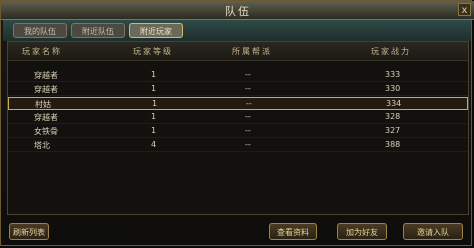 The image size is (474, 248). I want to click on view-info-button: 查看资料, so click(293, 231).